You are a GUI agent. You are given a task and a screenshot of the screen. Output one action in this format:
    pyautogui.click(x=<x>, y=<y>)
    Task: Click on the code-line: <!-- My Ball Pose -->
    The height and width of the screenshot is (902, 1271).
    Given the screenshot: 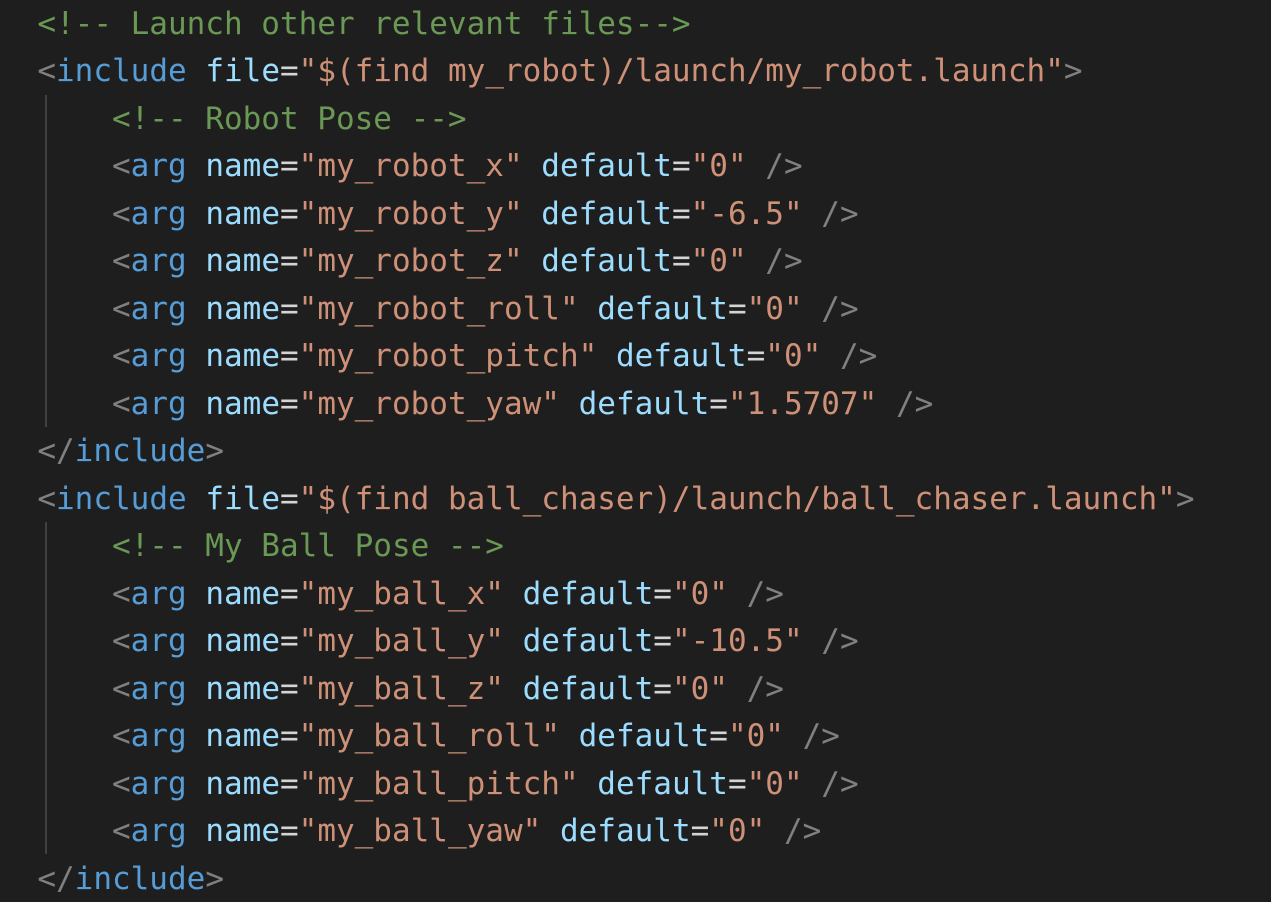 What is the action you would take?
    pyautogui.click(x=252, y=547)
    